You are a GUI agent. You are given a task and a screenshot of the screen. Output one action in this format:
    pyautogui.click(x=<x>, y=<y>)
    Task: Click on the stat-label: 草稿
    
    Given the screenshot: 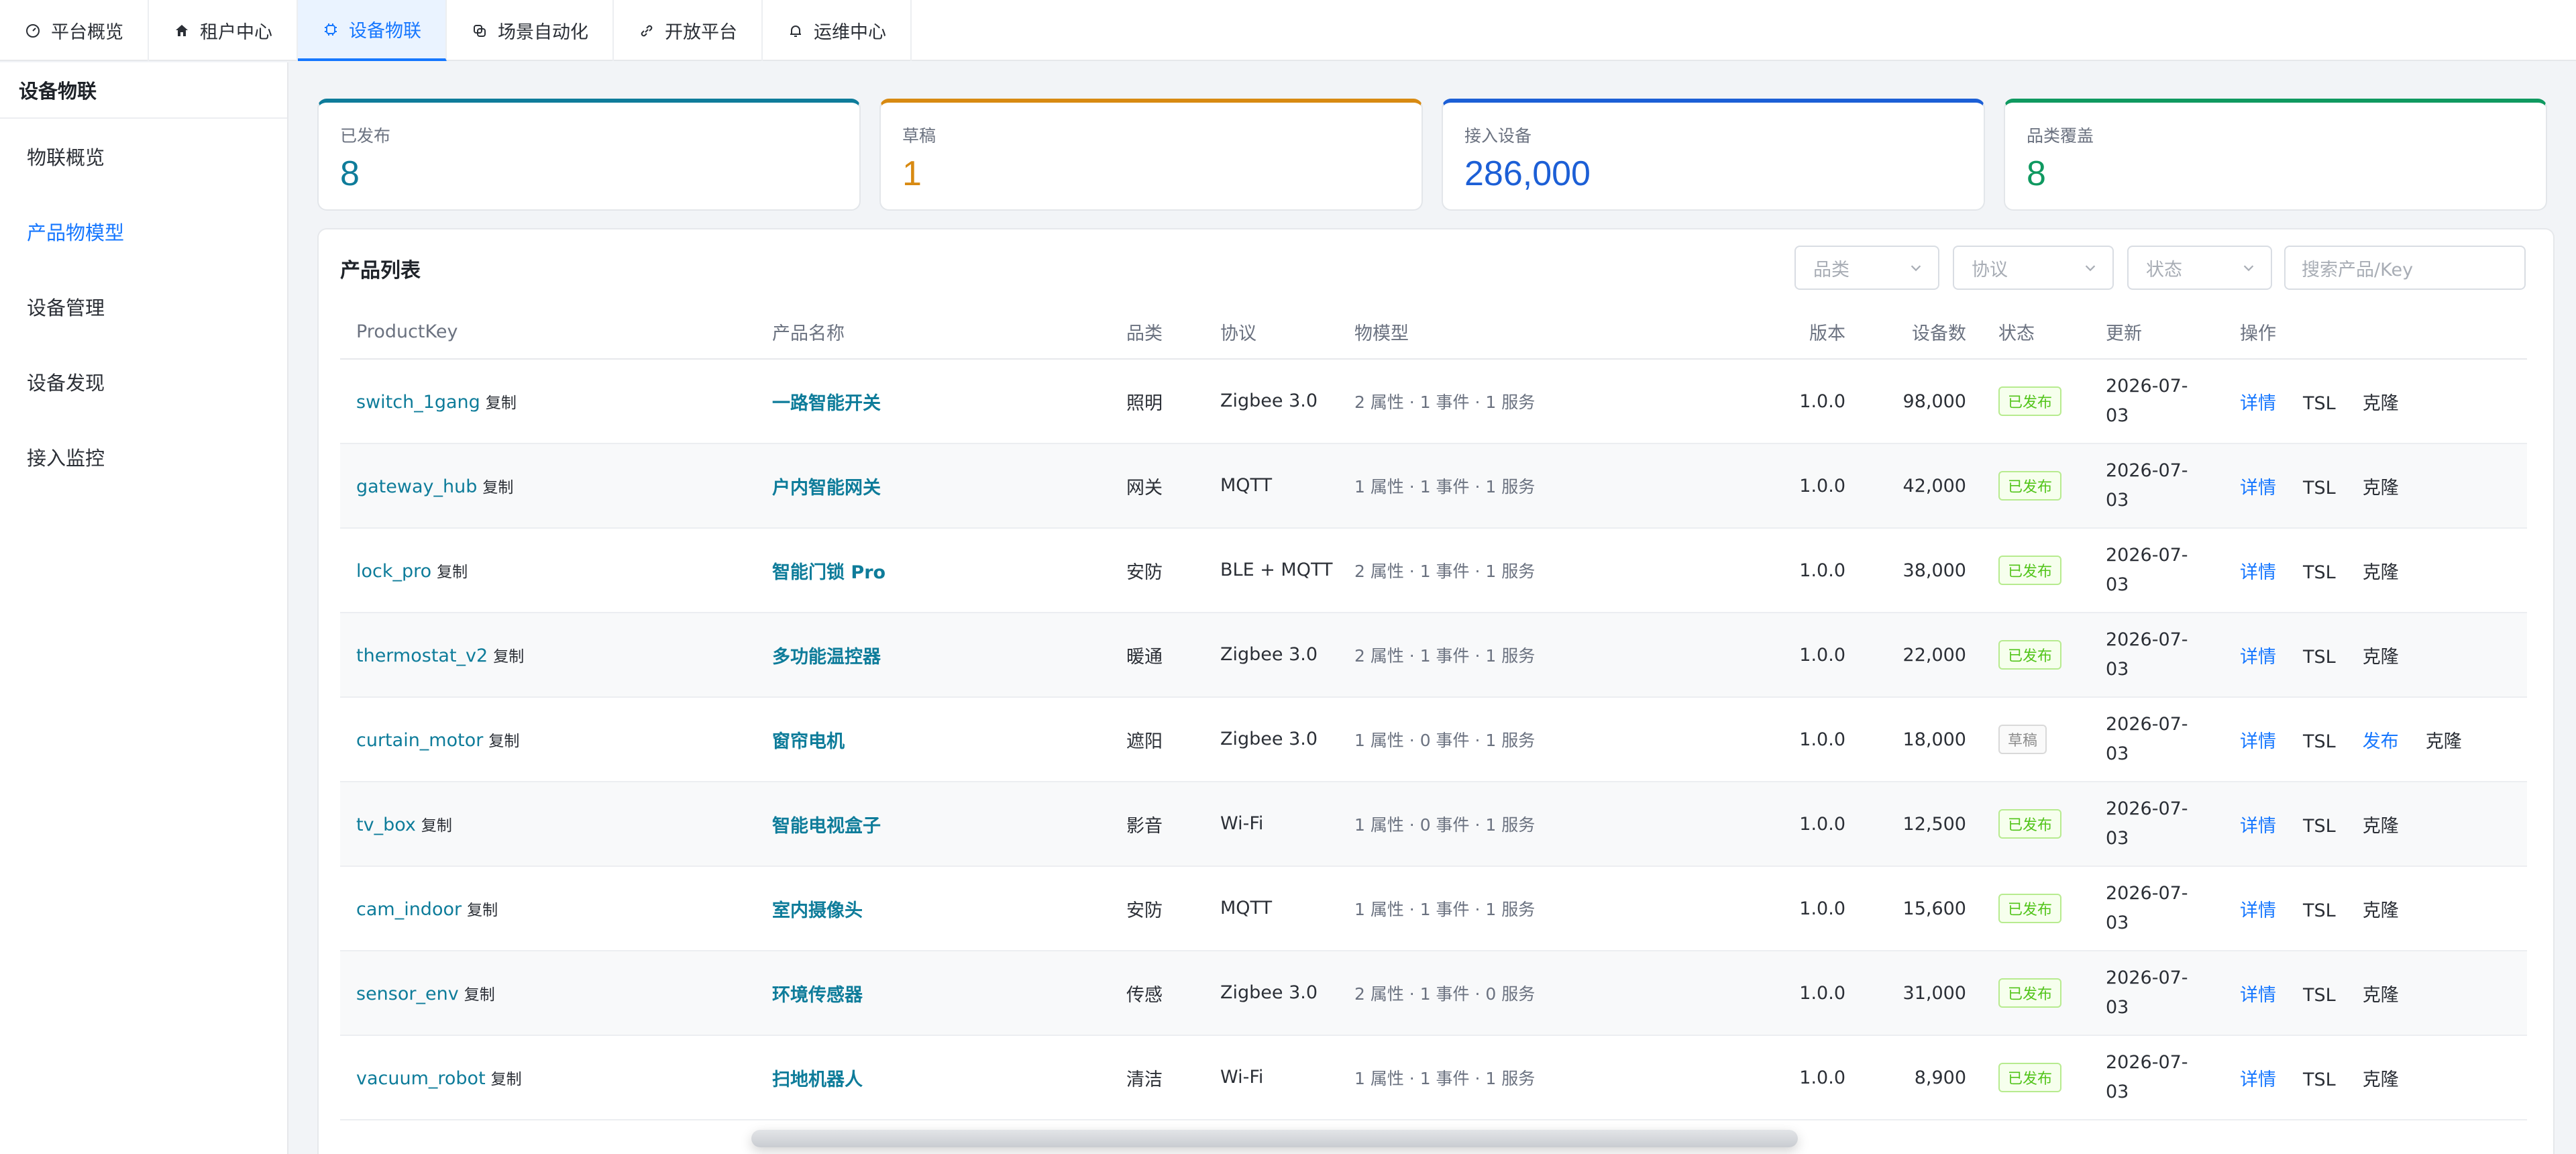 What is the action you would take?
    pyautogui.click(x=919, y=136)
    